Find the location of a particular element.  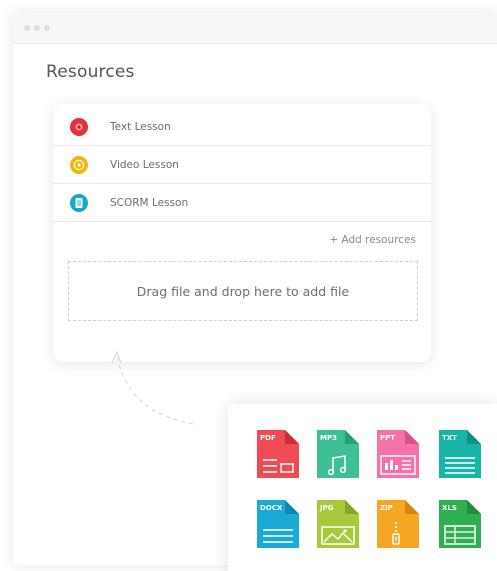

lesson-row-video: Video Lesson is located at coordinates (242, 165).